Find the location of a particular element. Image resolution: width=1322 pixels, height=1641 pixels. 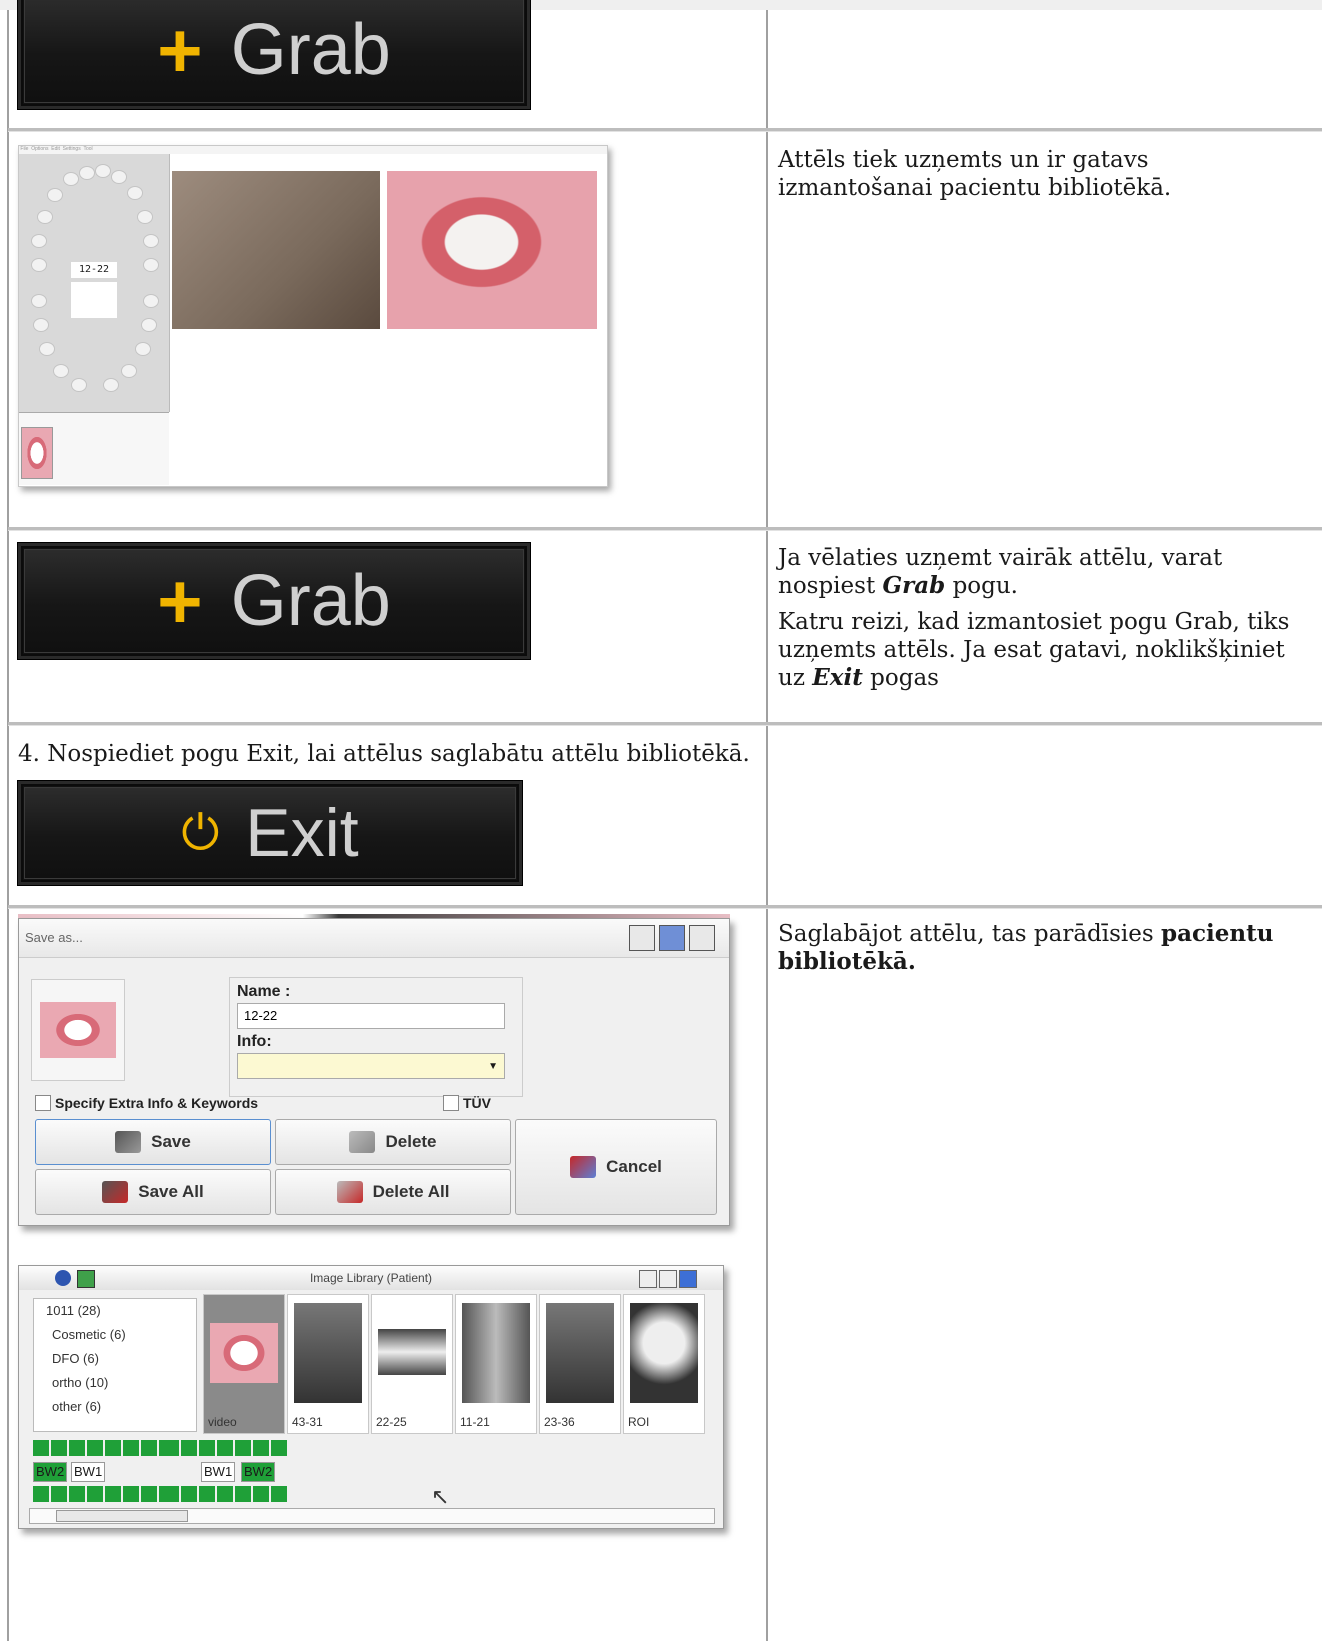

tuv-label: TÜV is located at coordinates (477, 1103).